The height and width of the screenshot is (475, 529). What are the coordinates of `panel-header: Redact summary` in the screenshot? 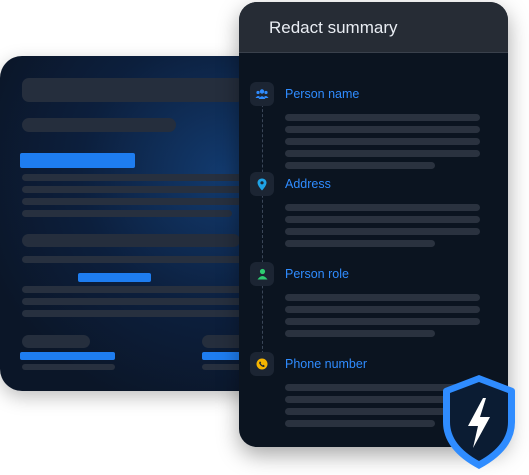 It's located at (373, 27).